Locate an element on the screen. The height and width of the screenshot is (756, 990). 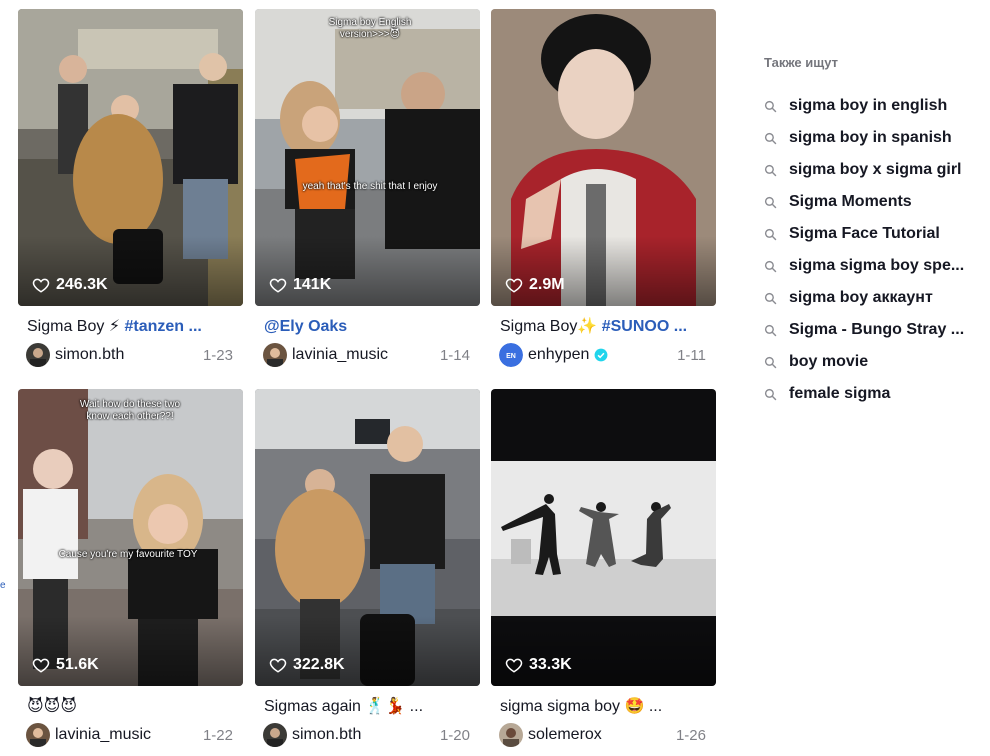
post-date: 1-20 is located at coordinates (454, 735).